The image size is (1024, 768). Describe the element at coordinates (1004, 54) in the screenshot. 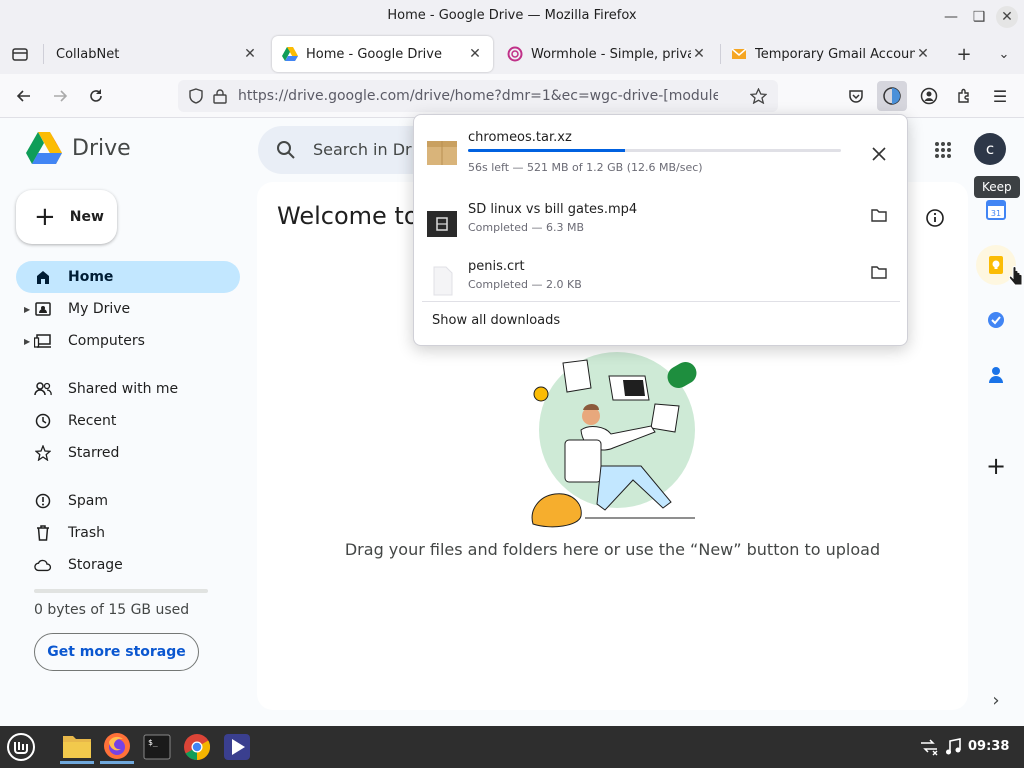

I see `list-tabs-icon: ⌄` at that location.